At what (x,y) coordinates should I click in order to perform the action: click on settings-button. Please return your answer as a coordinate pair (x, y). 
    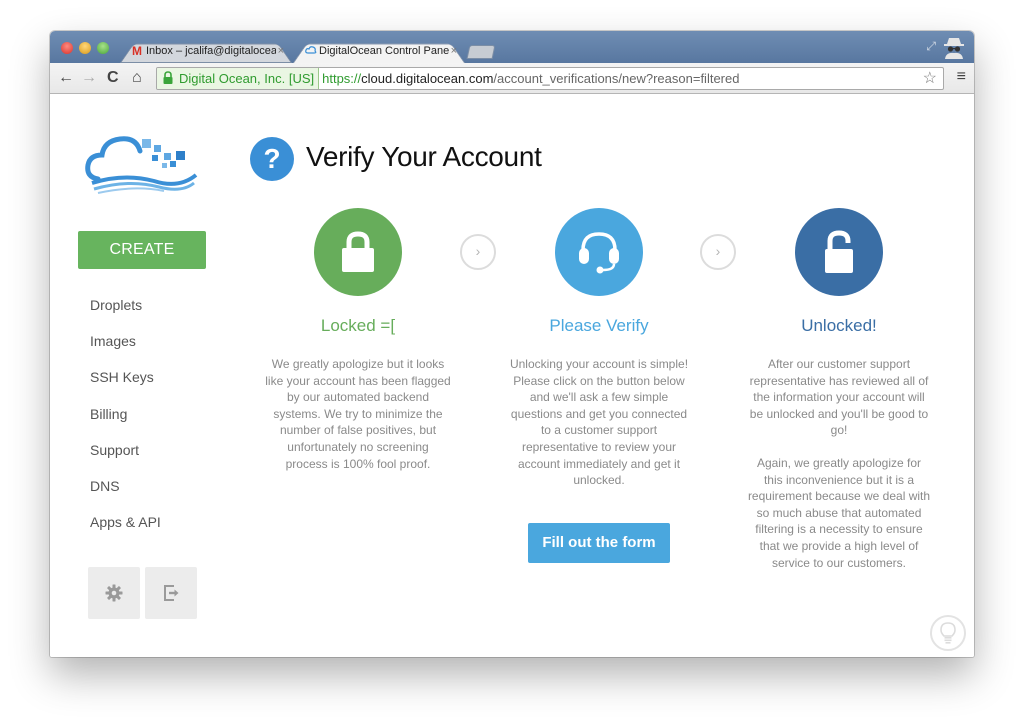
    Looking at the image, I should click on (114, 593).